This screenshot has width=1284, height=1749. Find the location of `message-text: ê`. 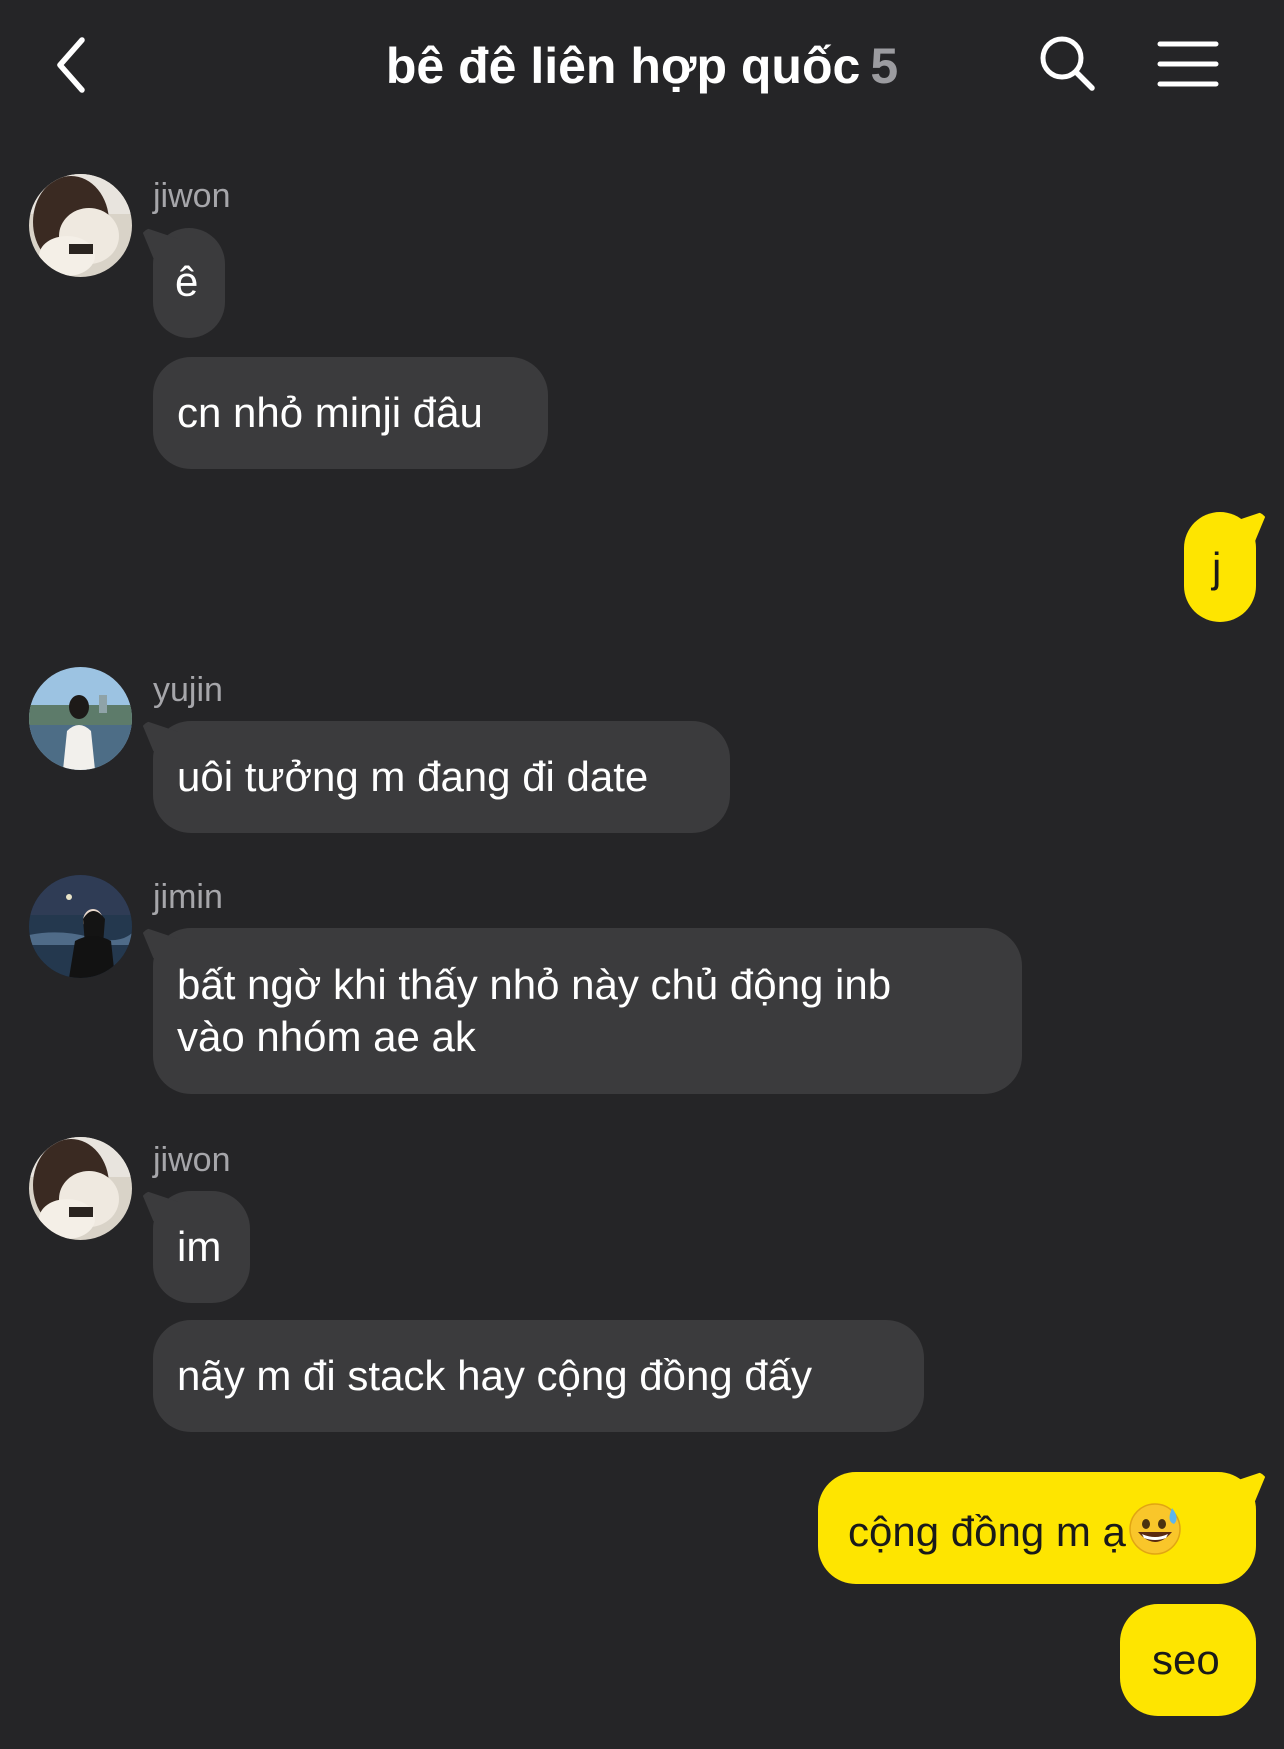

message-text: ê is located at coordinates (187, 281).